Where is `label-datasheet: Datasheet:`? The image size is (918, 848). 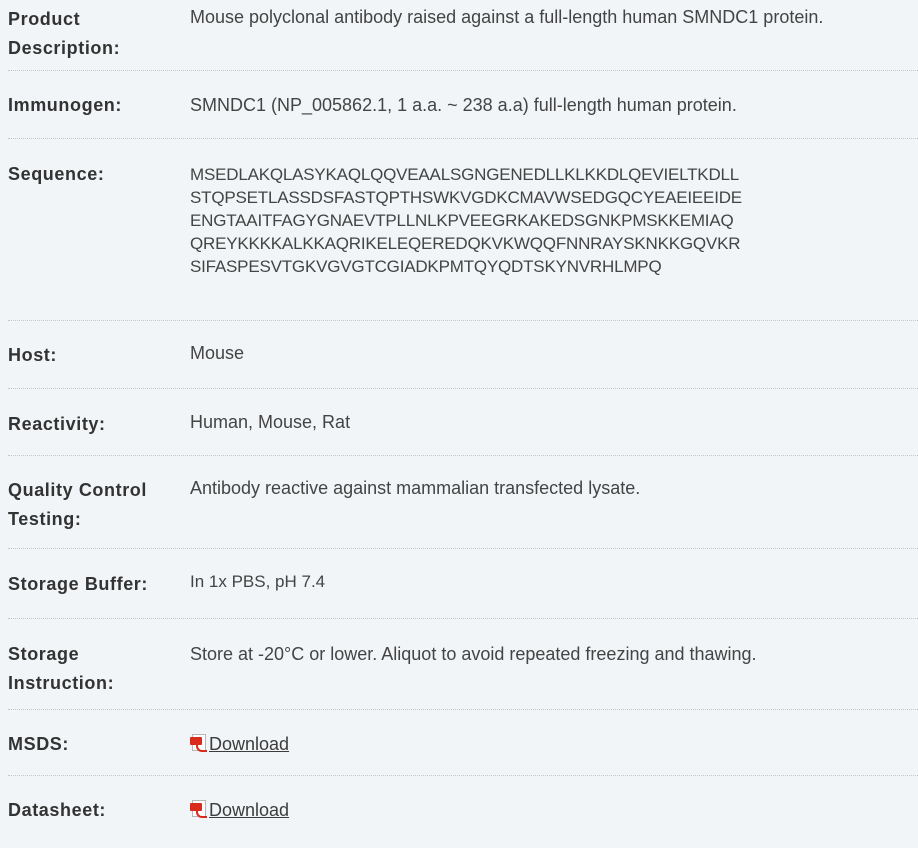
label-datasheet: Datasheet: is located at coordinates (57, 810).